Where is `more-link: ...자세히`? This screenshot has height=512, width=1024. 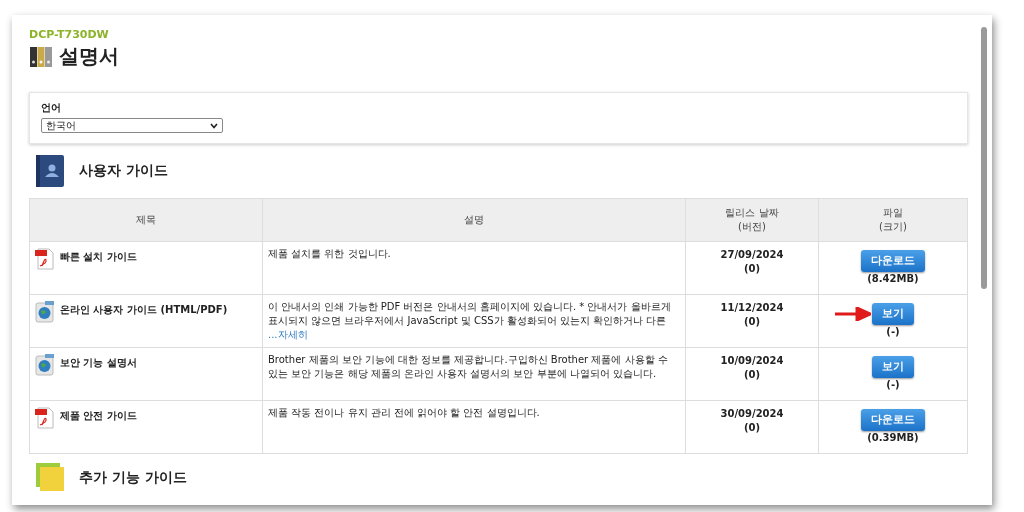
more-link: ...자세히 is located at coordinates (288, 334).